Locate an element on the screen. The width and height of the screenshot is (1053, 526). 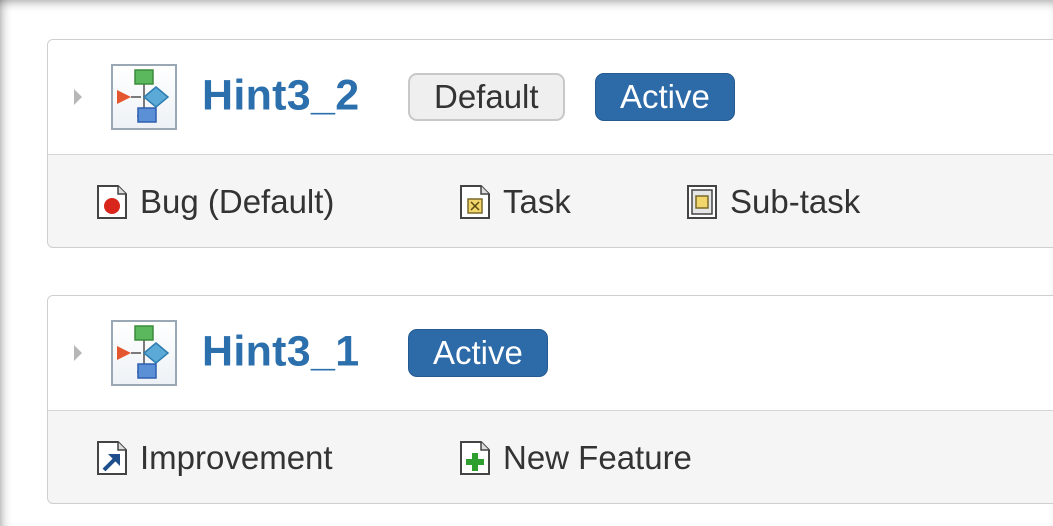
issue-type-label: Bug (Default) is located at coordinates (237, 201).